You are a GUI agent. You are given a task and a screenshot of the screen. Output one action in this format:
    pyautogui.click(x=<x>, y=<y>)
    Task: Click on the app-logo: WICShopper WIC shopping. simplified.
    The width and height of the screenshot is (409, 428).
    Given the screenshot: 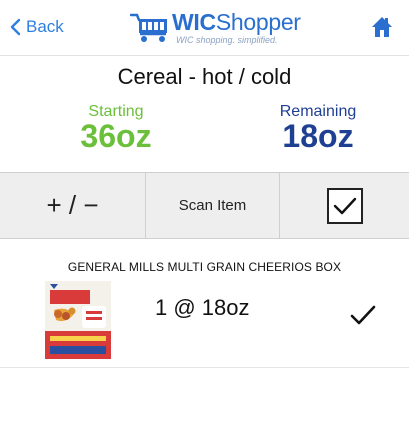 What is the action you would take?
    pyautogui.click(x=215, y=29)
    